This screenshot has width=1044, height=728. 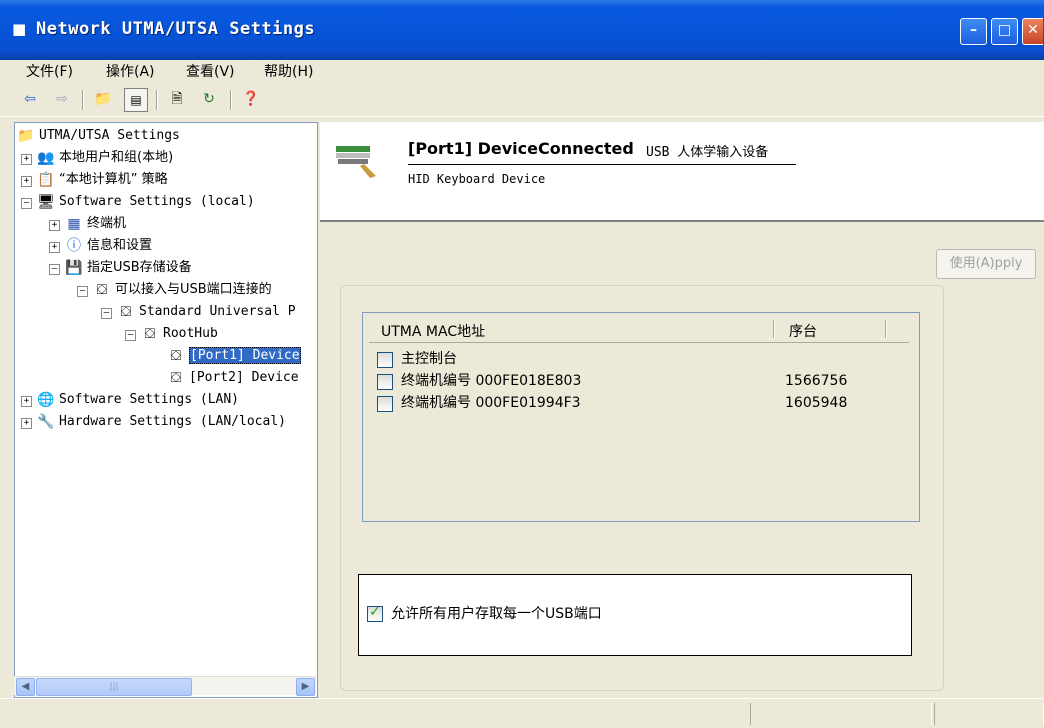 What do you see at coordinates (177, 99) in the screenshot?
I see `properties-icon: 🗎` at bounding box center [177, 99].